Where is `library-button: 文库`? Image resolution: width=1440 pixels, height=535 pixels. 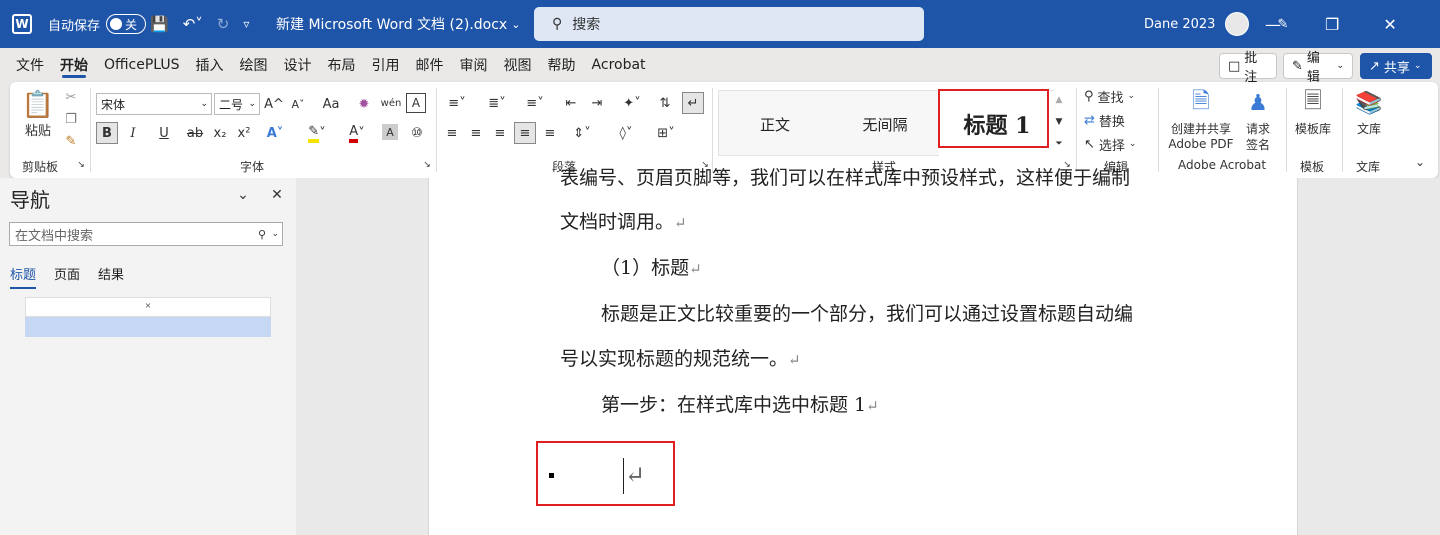 library-button: 文库 is located at coordinates (1369, 128).